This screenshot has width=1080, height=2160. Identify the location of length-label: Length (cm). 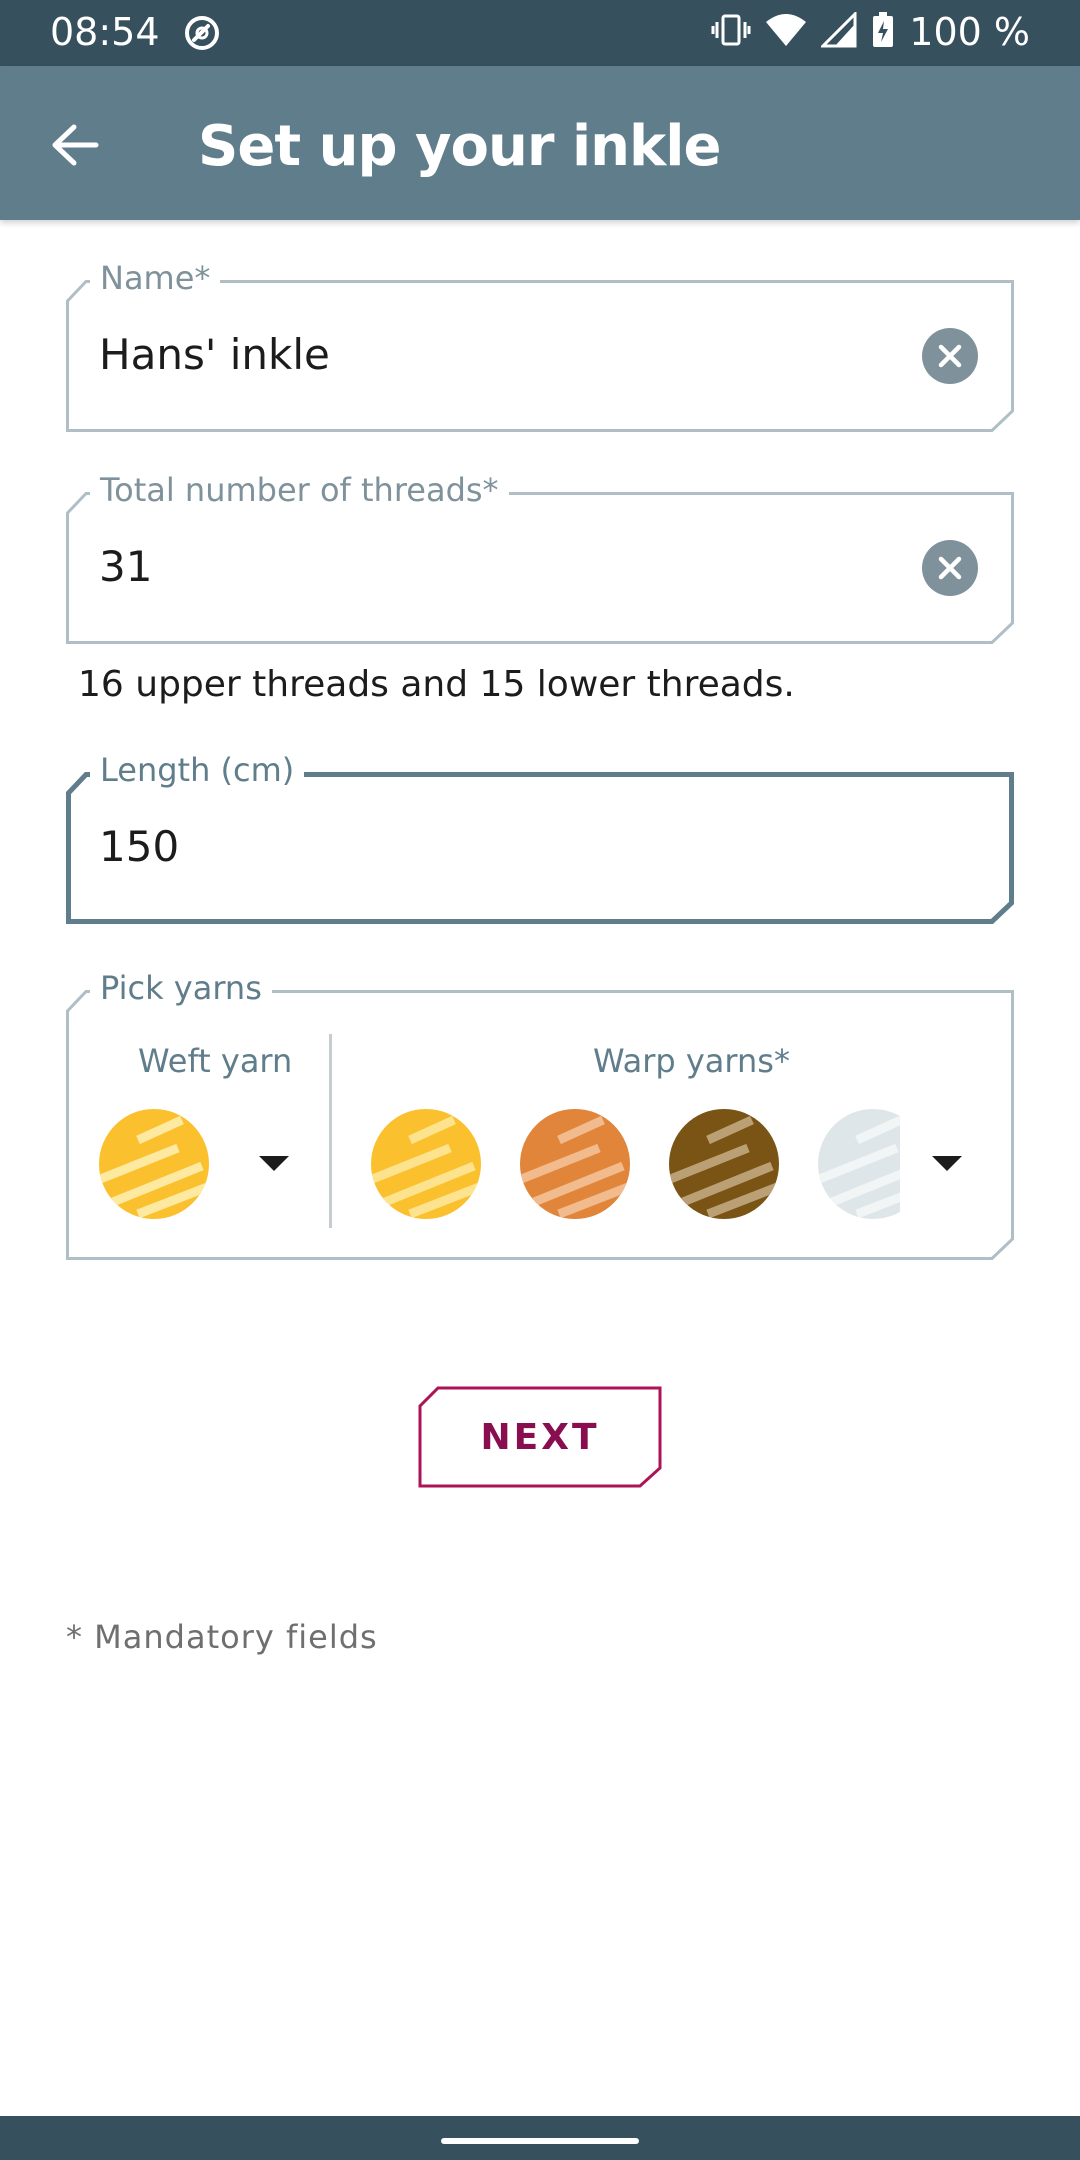
(197, 770).